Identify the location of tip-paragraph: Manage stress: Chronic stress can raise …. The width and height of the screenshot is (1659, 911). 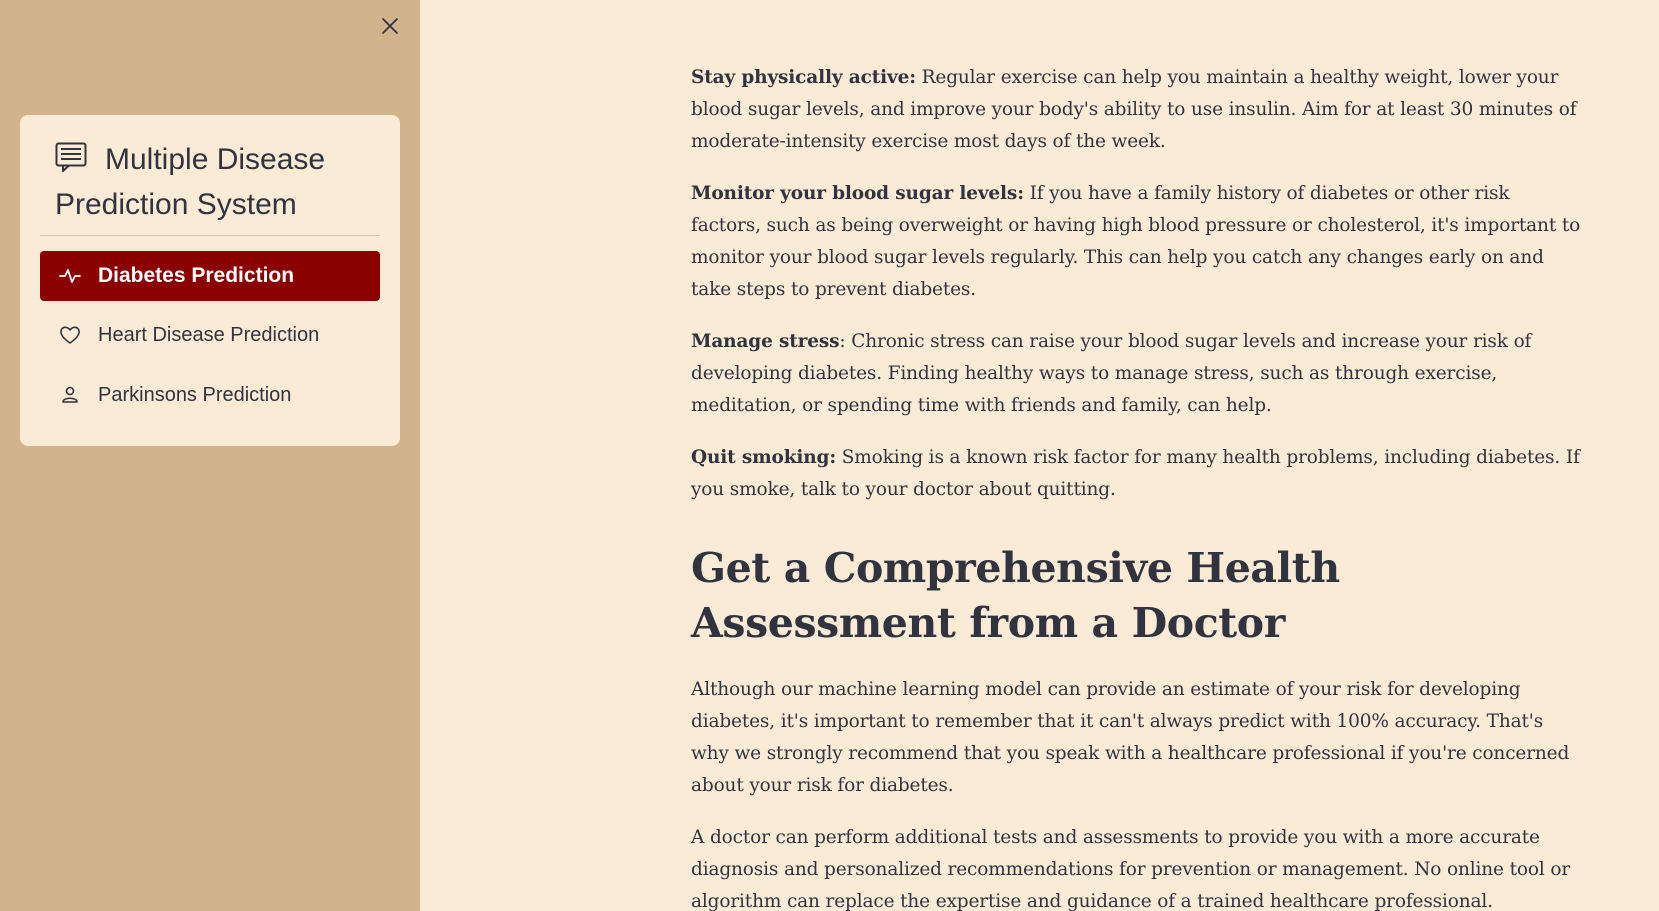
(1136, 374).